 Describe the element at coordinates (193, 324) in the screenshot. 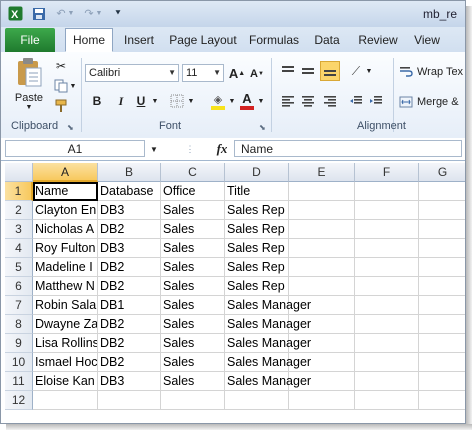

I see `cell-c8: Sales` at that location.